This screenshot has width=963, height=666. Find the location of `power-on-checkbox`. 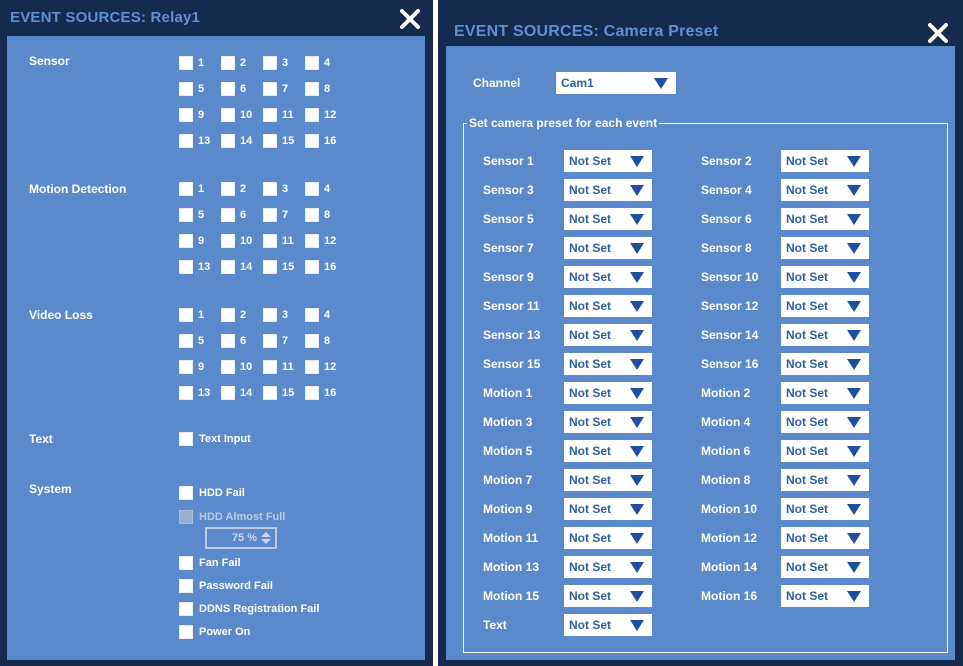

power-on-checkbox is located at coordinates (186, 632).